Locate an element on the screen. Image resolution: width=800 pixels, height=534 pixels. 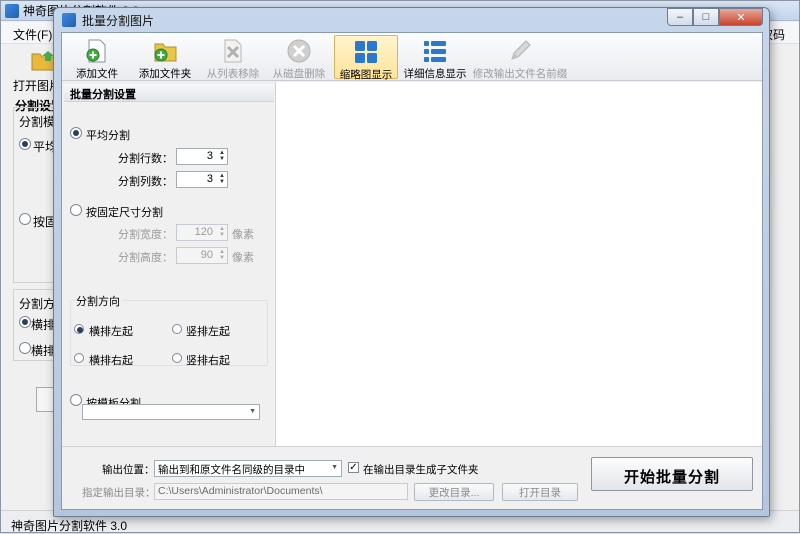
remove-from-list-button: 从列表移除 is located at coordinates (233, 57).